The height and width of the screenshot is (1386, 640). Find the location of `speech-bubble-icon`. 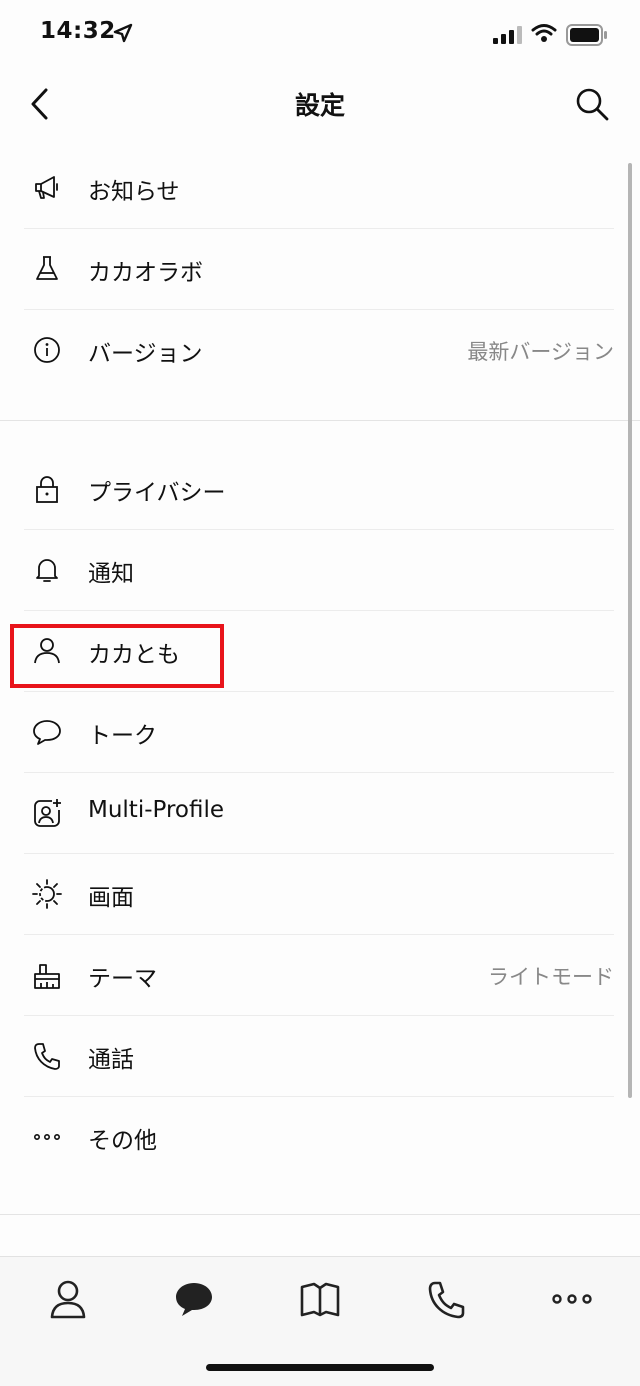

speech-bubble-icon is located at coordinates (47, 732).